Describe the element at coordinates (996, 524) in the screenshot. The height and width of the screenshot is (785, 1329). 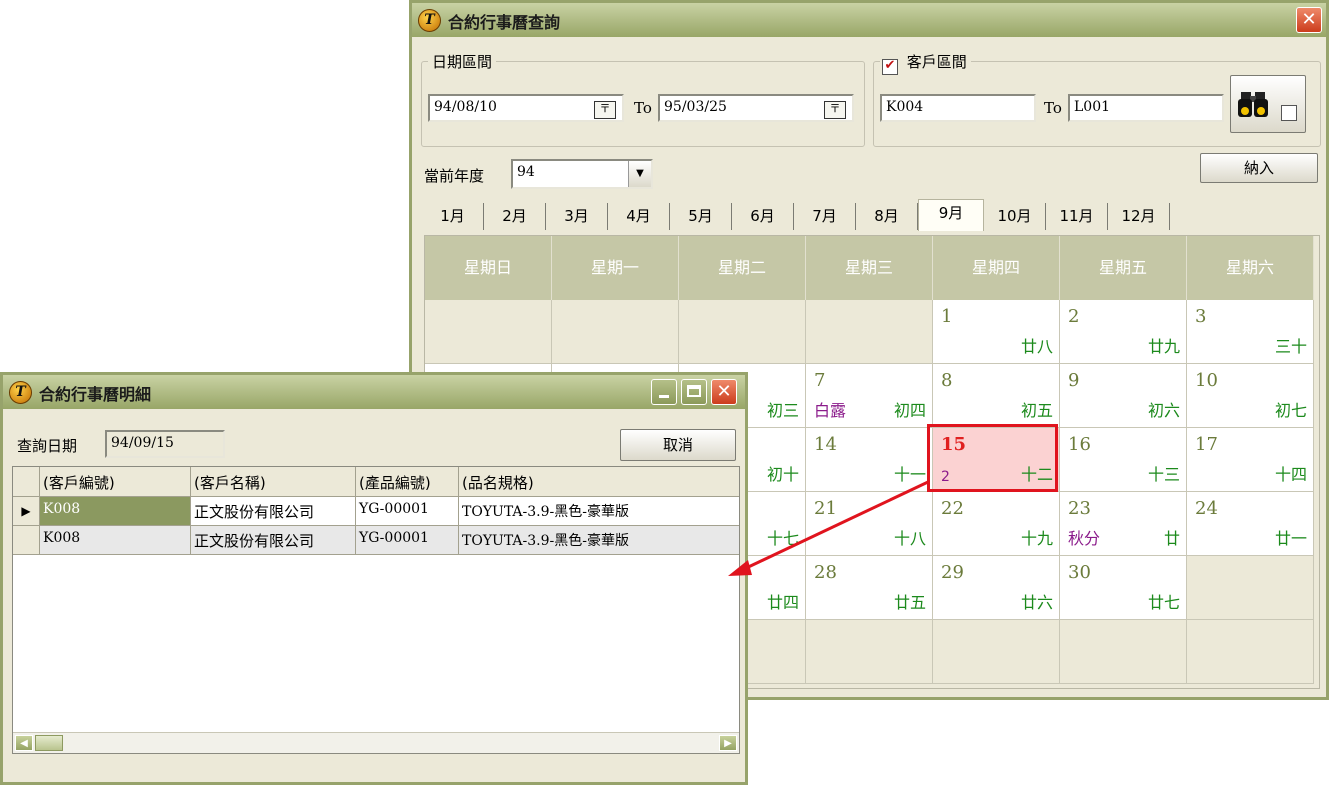
I see `calendar-day-cell: 22 十九` at that location.